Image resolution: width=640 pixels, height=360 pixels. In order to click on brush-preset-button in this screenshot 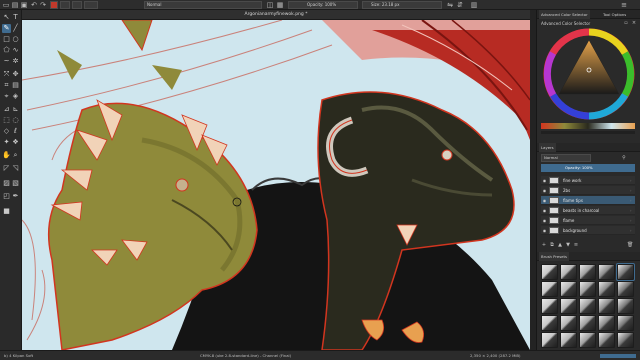, I will do `click(91, 5)`.